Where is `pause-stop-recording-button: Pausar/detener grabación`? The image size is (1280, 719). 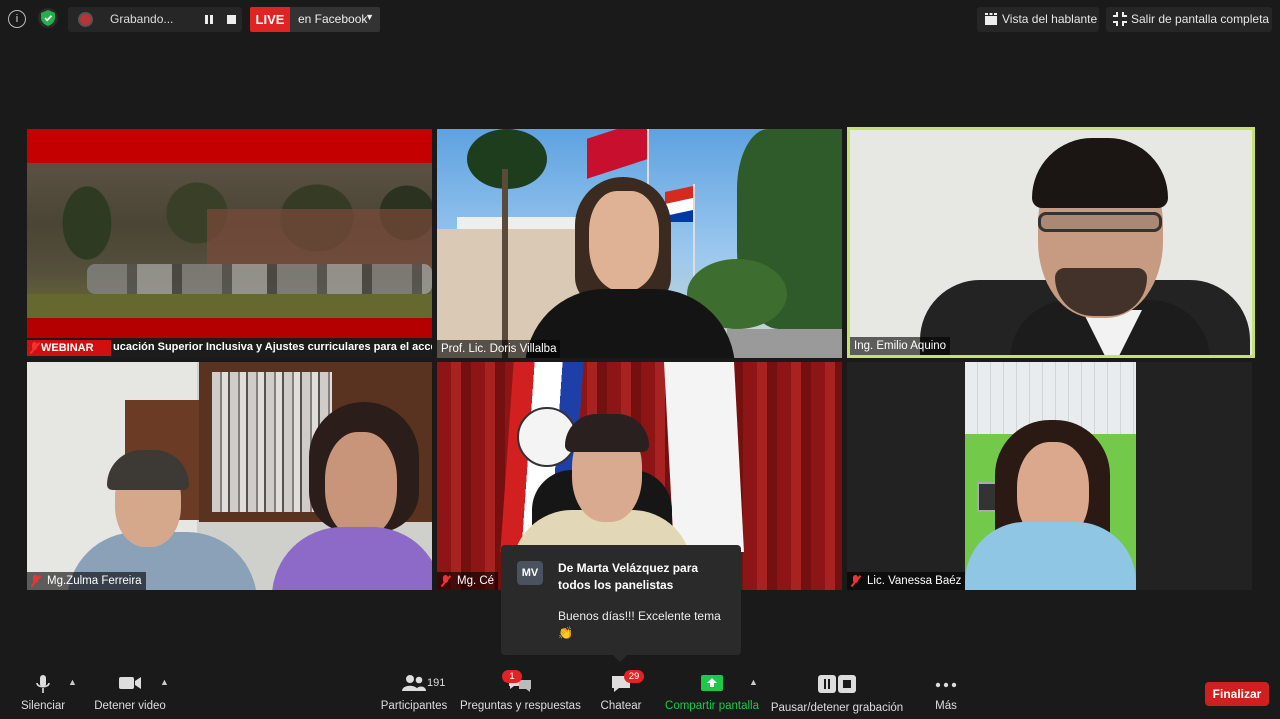 pause-stop-recording-button: Pausar/detener grabación is located at coordinates (837, 694).